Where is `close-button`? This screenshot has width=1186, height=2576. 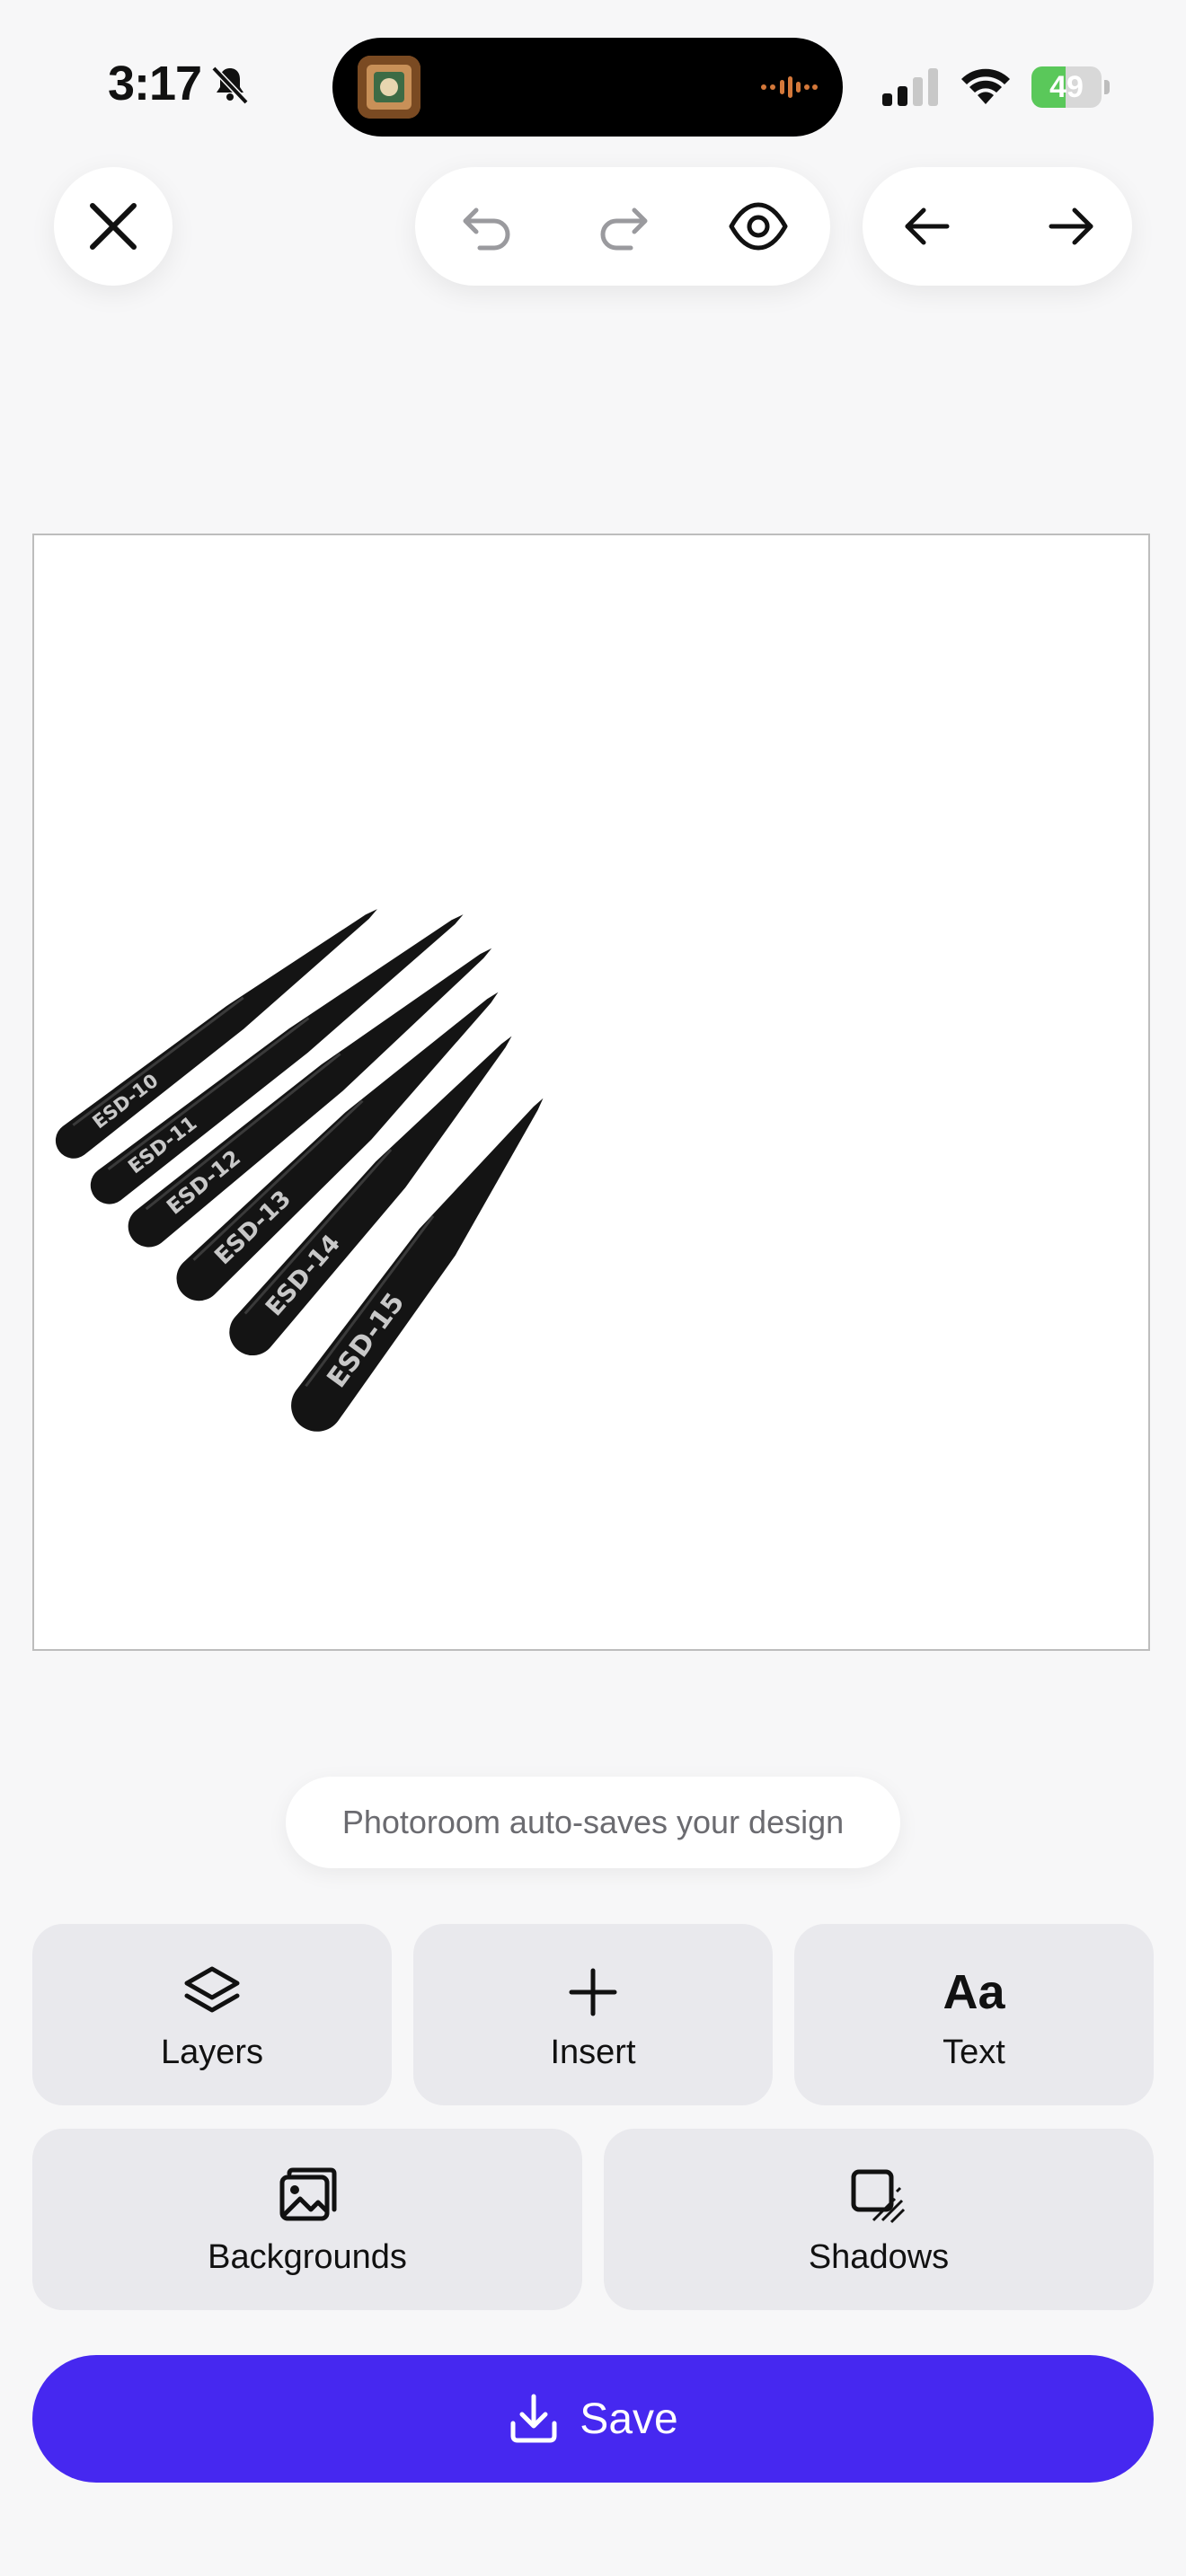 close-button is located at coordinates (113, 226).